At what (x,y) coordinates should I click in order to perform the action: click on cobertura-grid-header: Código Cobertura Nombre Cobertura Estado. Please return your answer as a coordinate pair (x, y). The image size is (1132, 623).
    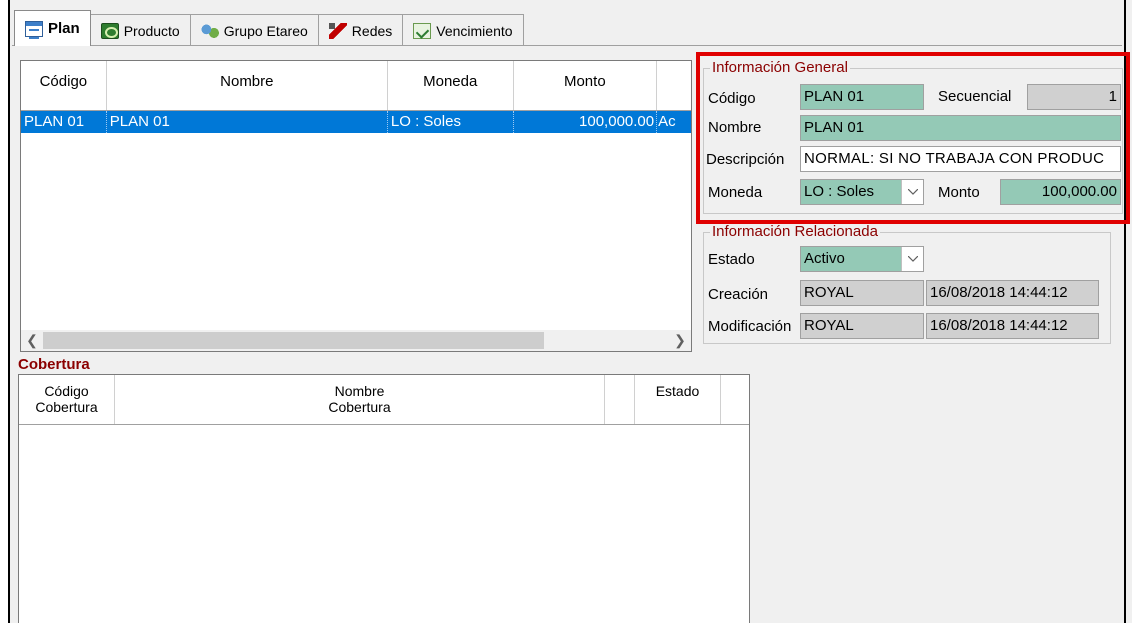
    Looking at the image, I should click on (384, 400).